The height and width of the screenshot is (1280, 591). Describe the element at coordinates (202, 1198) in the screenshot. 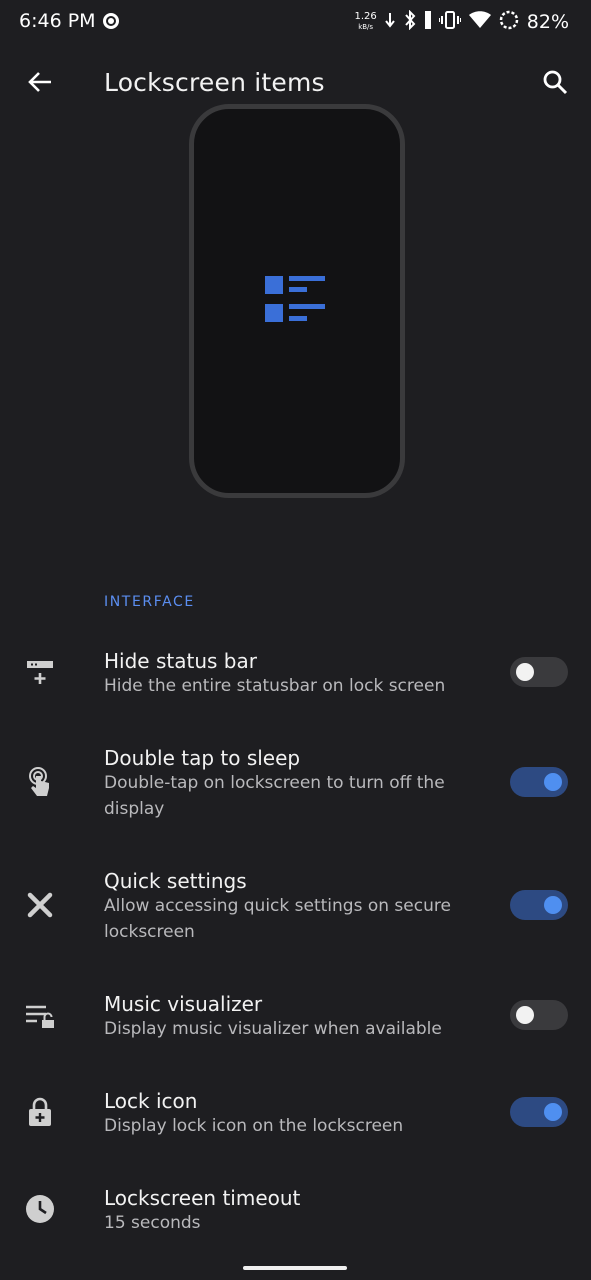

I see `setting-title: Lockscreen timeout` at that location.